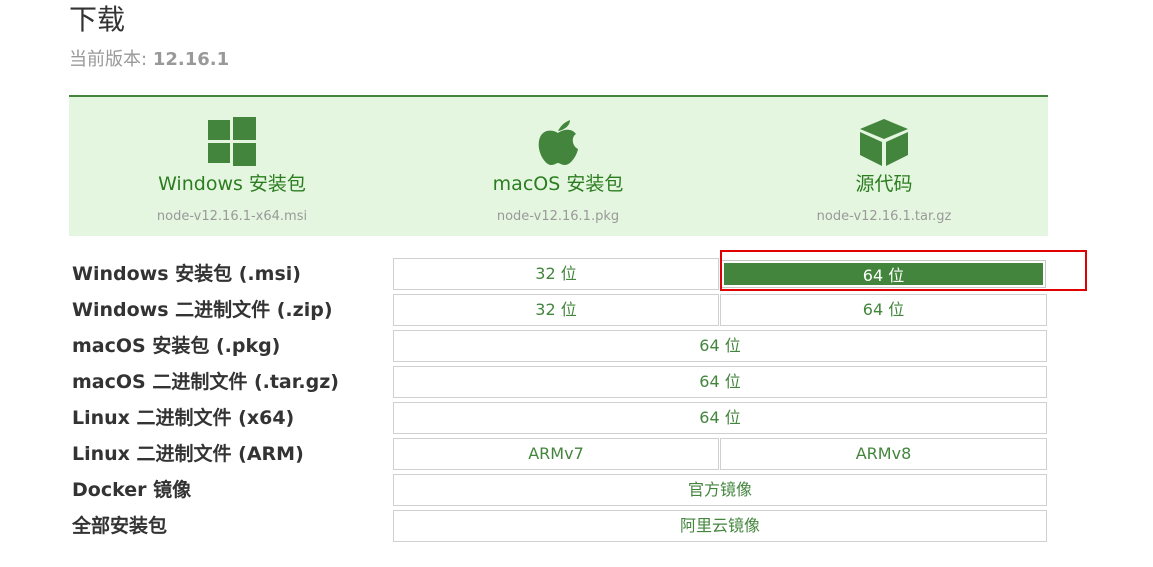  Describe the element at coordinates (191, 59) in the screenshot. I see `version-number: 12.16.1` at that location.